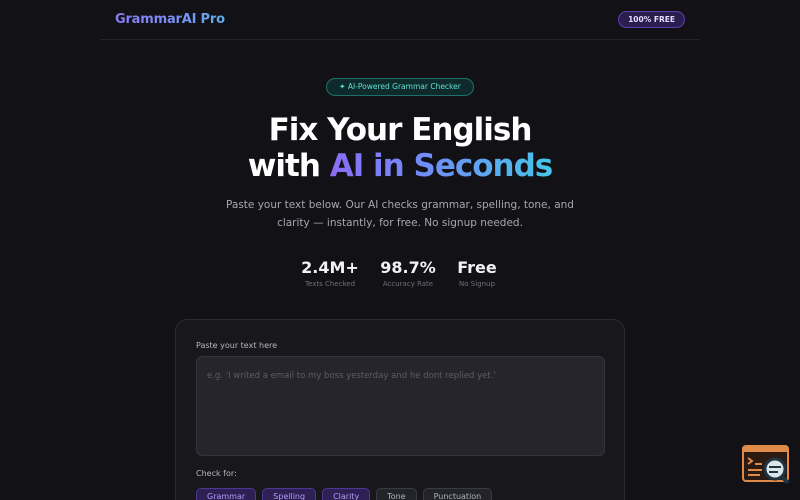 The height and width of the screenshot is (500, 800). I want to click on option-tone-chip: Tone, so click(396, 494).